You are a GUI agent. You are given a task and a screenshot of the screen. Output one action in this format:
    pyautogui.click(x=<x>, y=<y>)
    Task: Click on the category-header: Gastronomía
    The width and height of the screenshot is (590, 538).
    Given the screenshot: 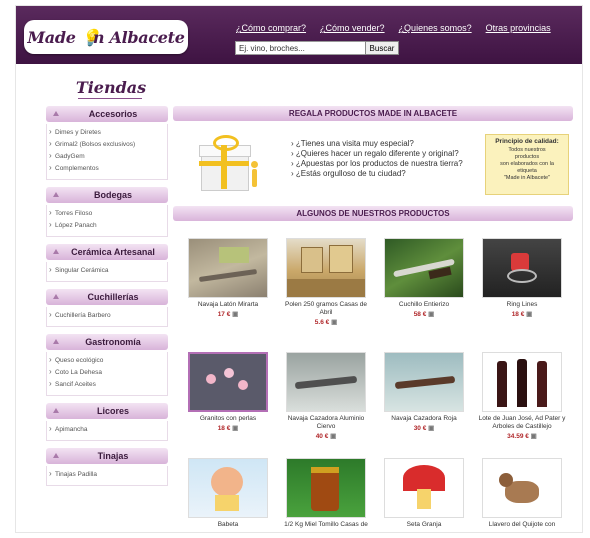 What is the action you would take?
    pyautogui.click(x=107, y=342)
    